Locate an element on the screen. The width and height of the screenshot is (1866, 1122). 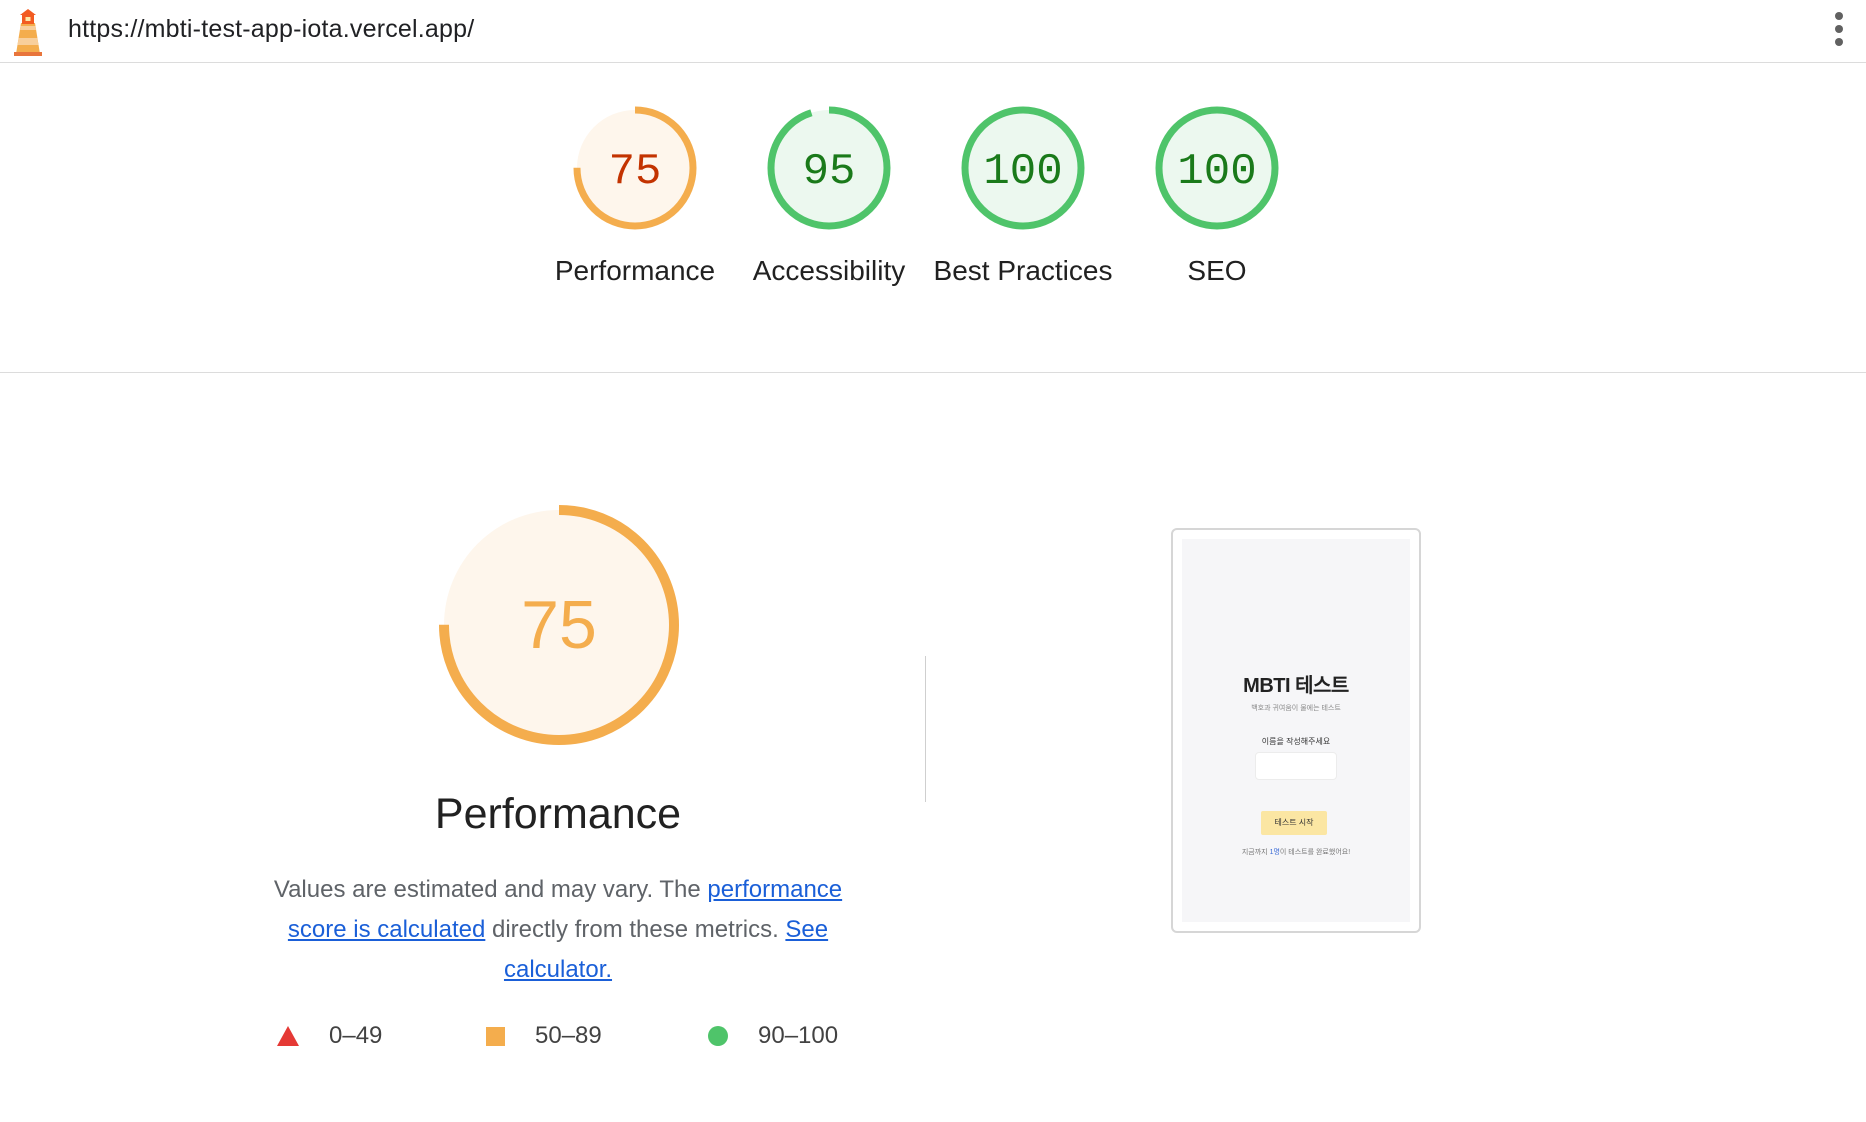
screenshot-footer: 지금까지 1명이 테스트를 완료했어요! is located at coordinates (1296, 852).